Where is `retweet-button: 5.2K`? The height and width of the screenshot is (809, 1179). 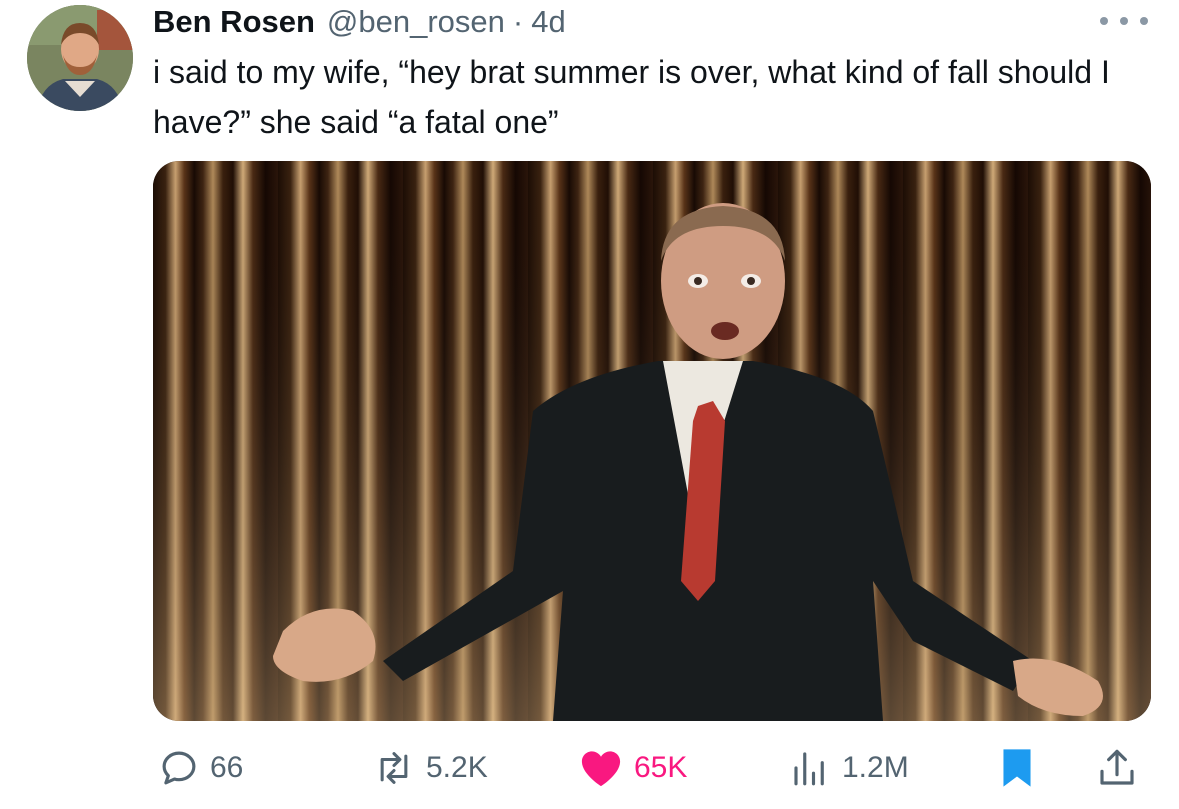
retweet-button: 5.2K is located at coordinates (430, 768).